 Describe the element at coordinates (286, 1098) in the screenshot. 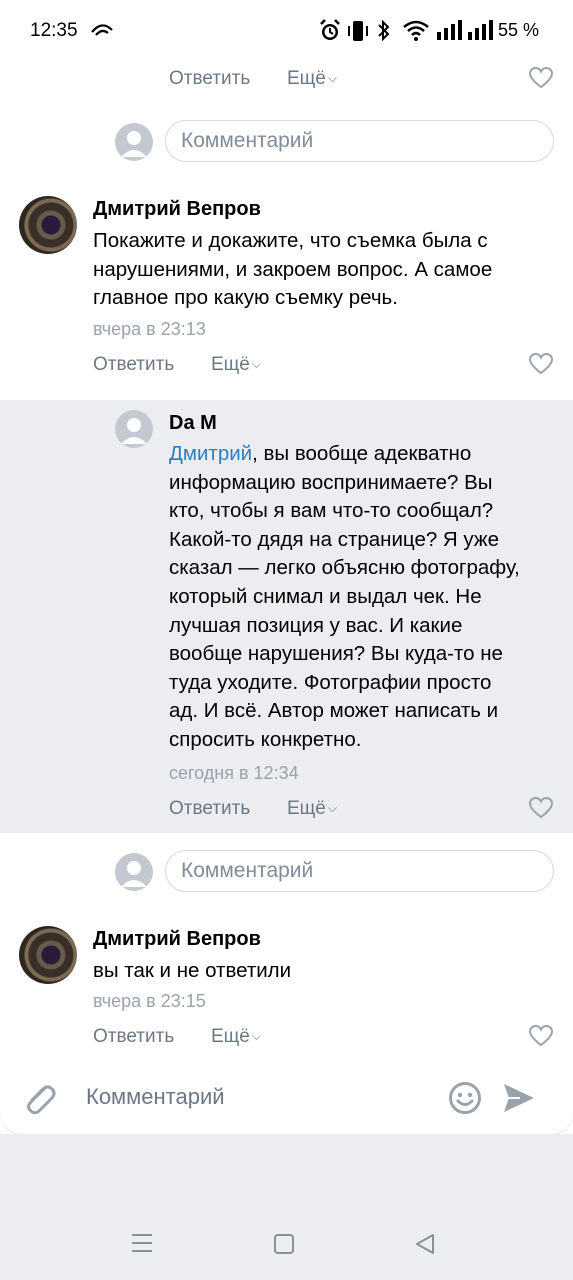

I see `bottom-comment-bar: Комментарий` at that location.